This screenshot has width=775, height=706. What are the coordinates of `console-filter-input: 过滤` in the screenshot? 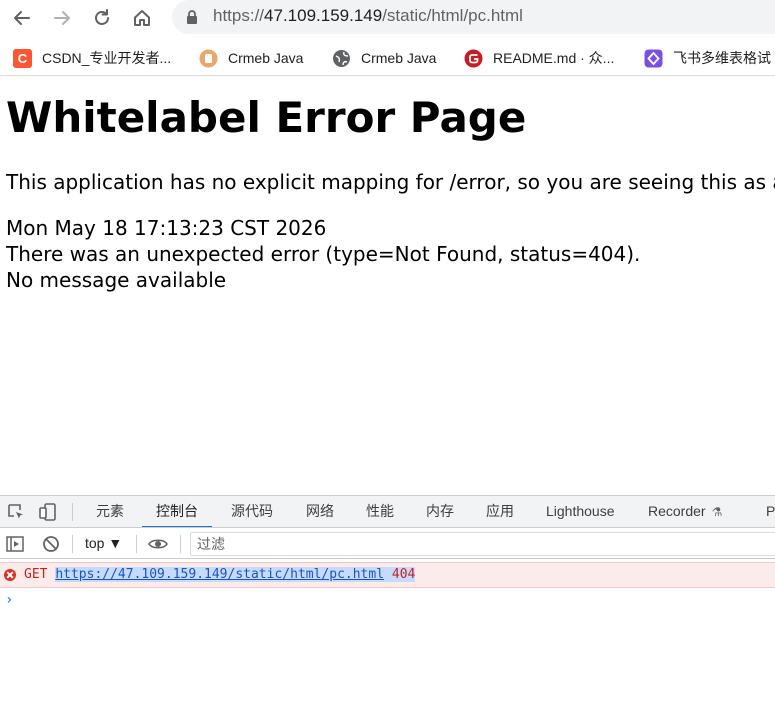 It's located at (482, 544).